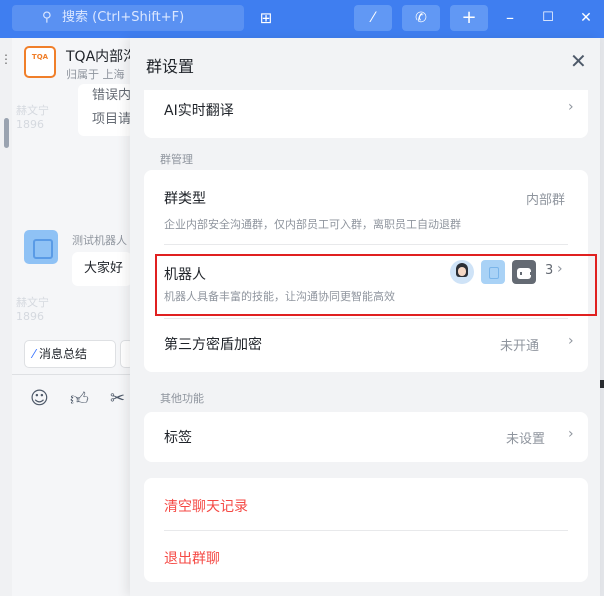 This screenshot has height=596, width=604. Describe the element at coordinates (178, 438) in the screenshot. I see `tag-label: 标签` at that location.